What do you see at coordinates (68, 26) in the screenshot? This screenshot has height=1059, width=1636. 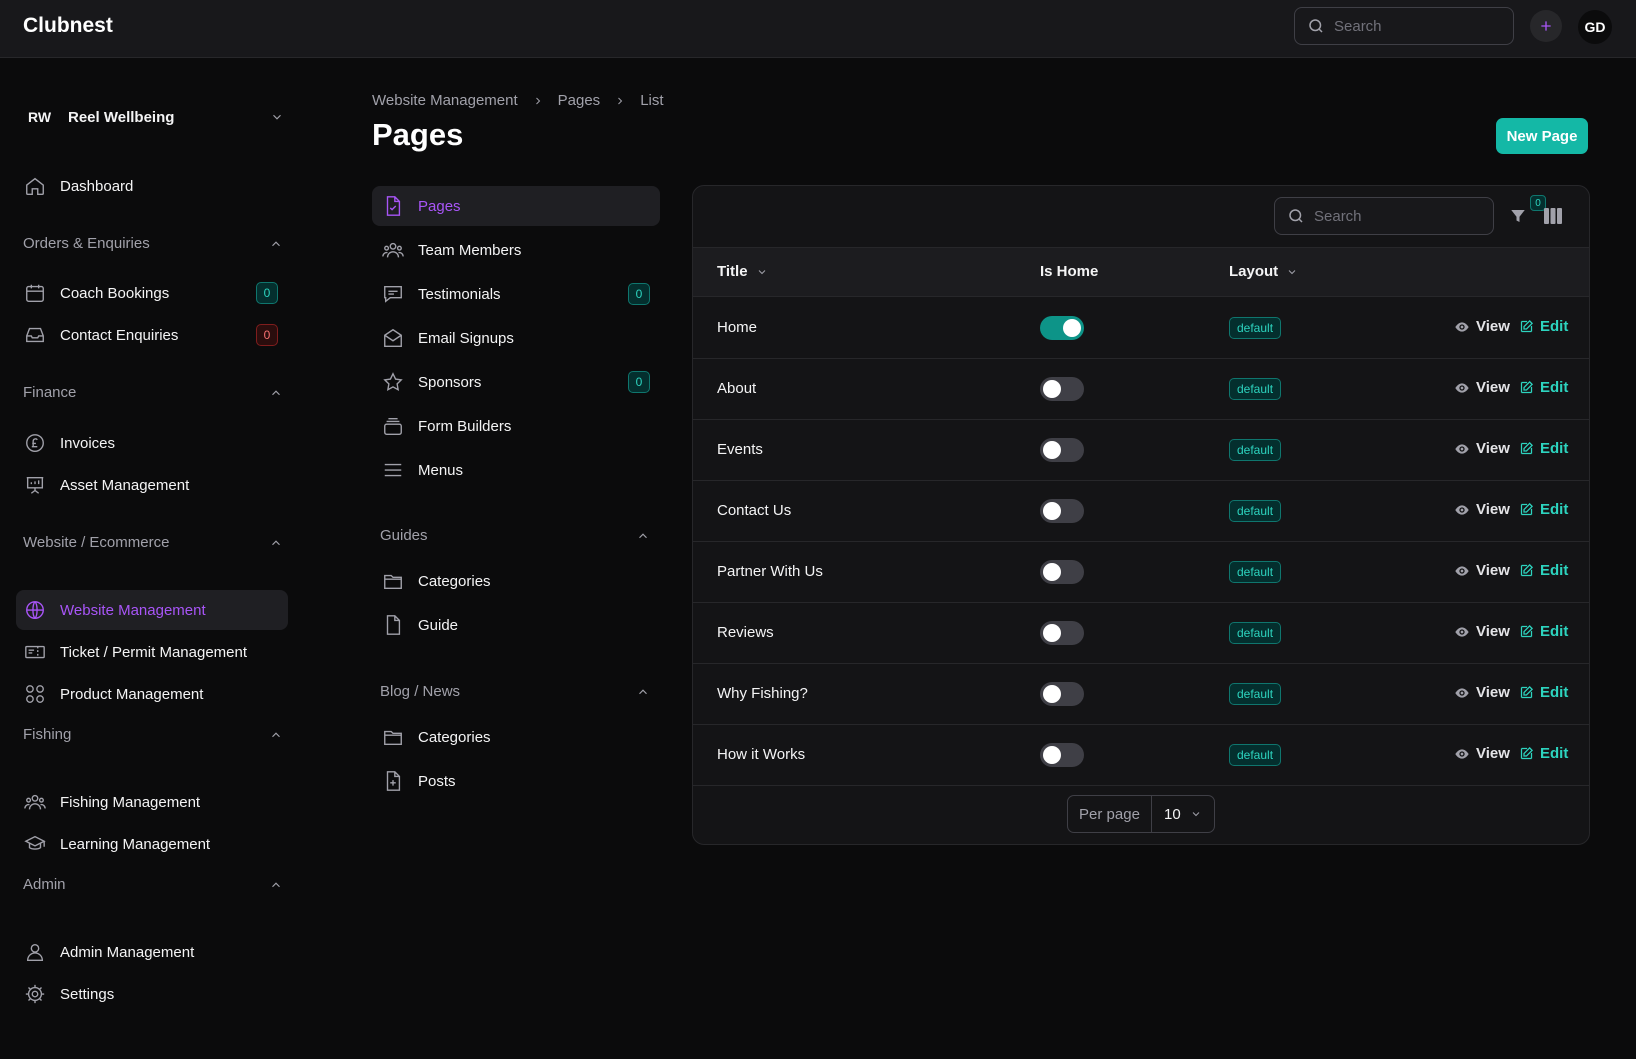 I see `brand-logo: Clubnest` at bounding box center [68, 26].